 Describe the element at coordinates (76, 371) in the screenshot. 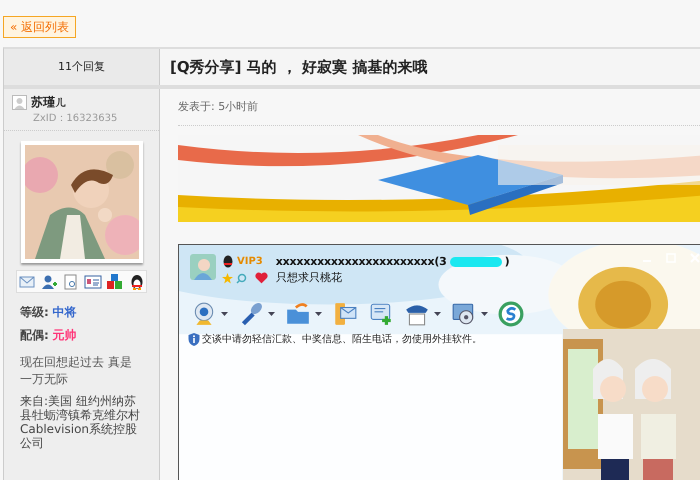

I see `signature: 现在回想起过去 真是一万无际` at that location.